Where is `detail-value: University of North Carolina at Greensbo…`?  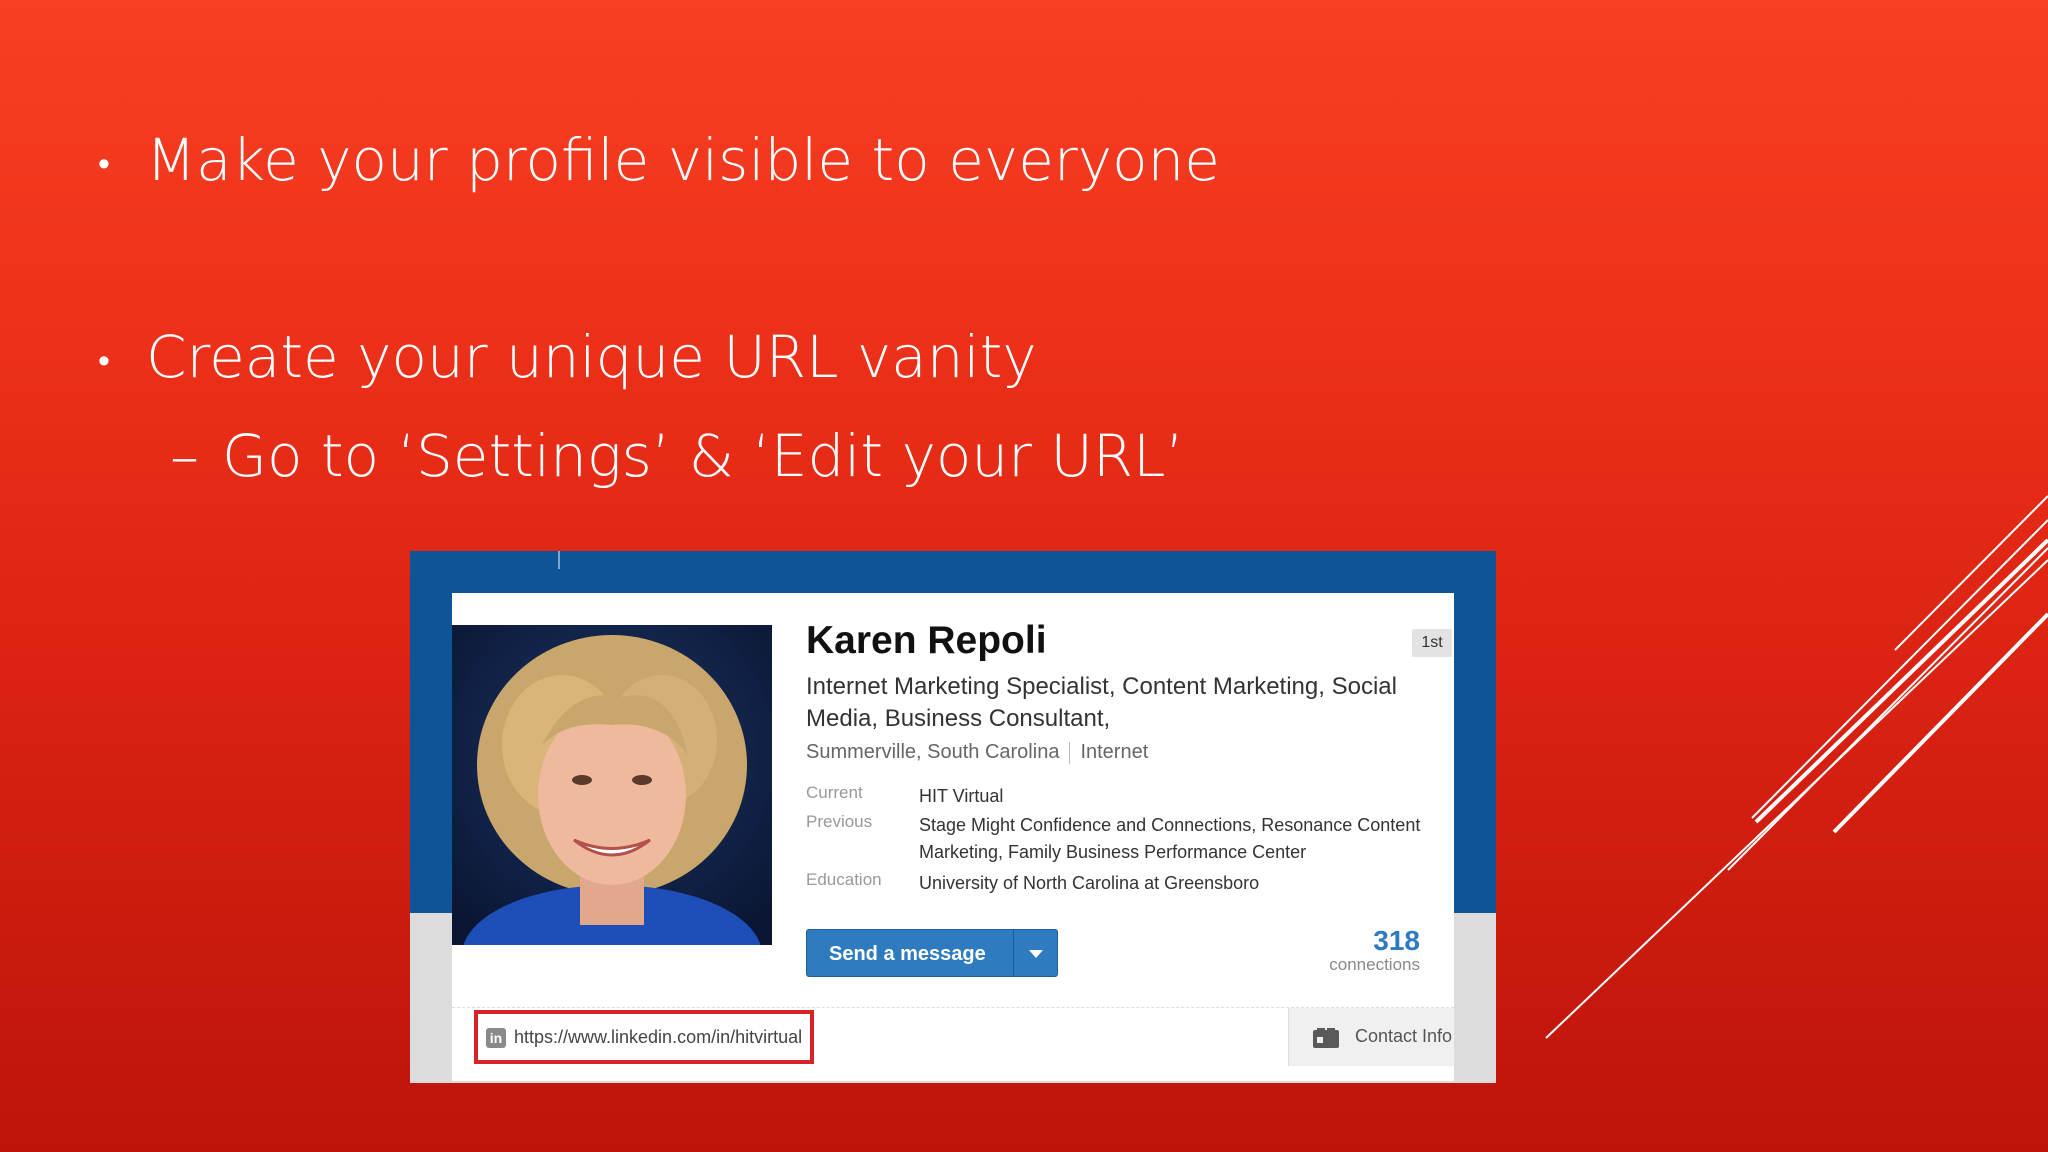
detail-value: University of North Carolina at Greensbo… is located at coordinates (1189, 883).